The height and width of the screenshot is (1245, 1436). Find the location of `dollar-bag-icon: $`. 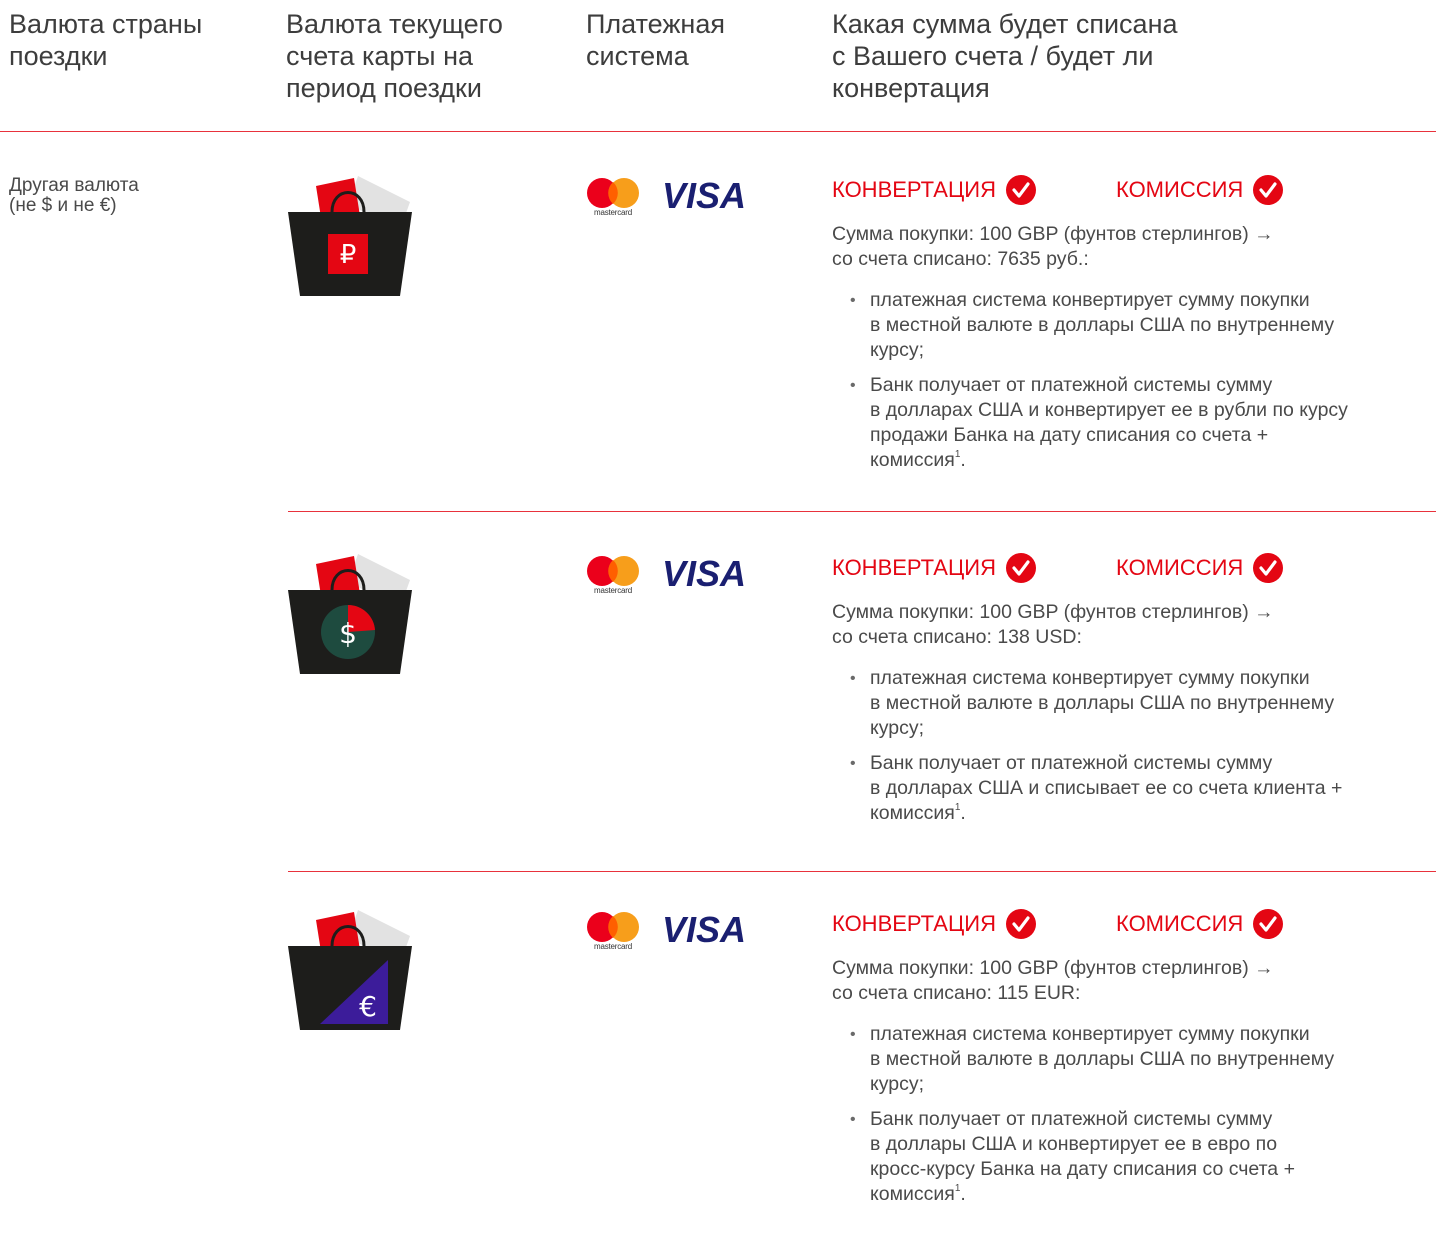

dollar-bag-icon: $ is located at coordinates (350, 614).